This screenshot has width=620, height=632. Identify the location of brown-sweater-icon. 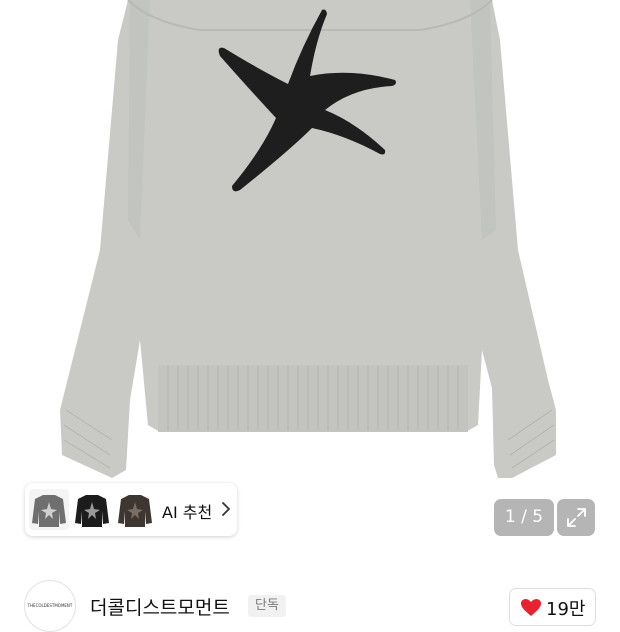
(135, 511).